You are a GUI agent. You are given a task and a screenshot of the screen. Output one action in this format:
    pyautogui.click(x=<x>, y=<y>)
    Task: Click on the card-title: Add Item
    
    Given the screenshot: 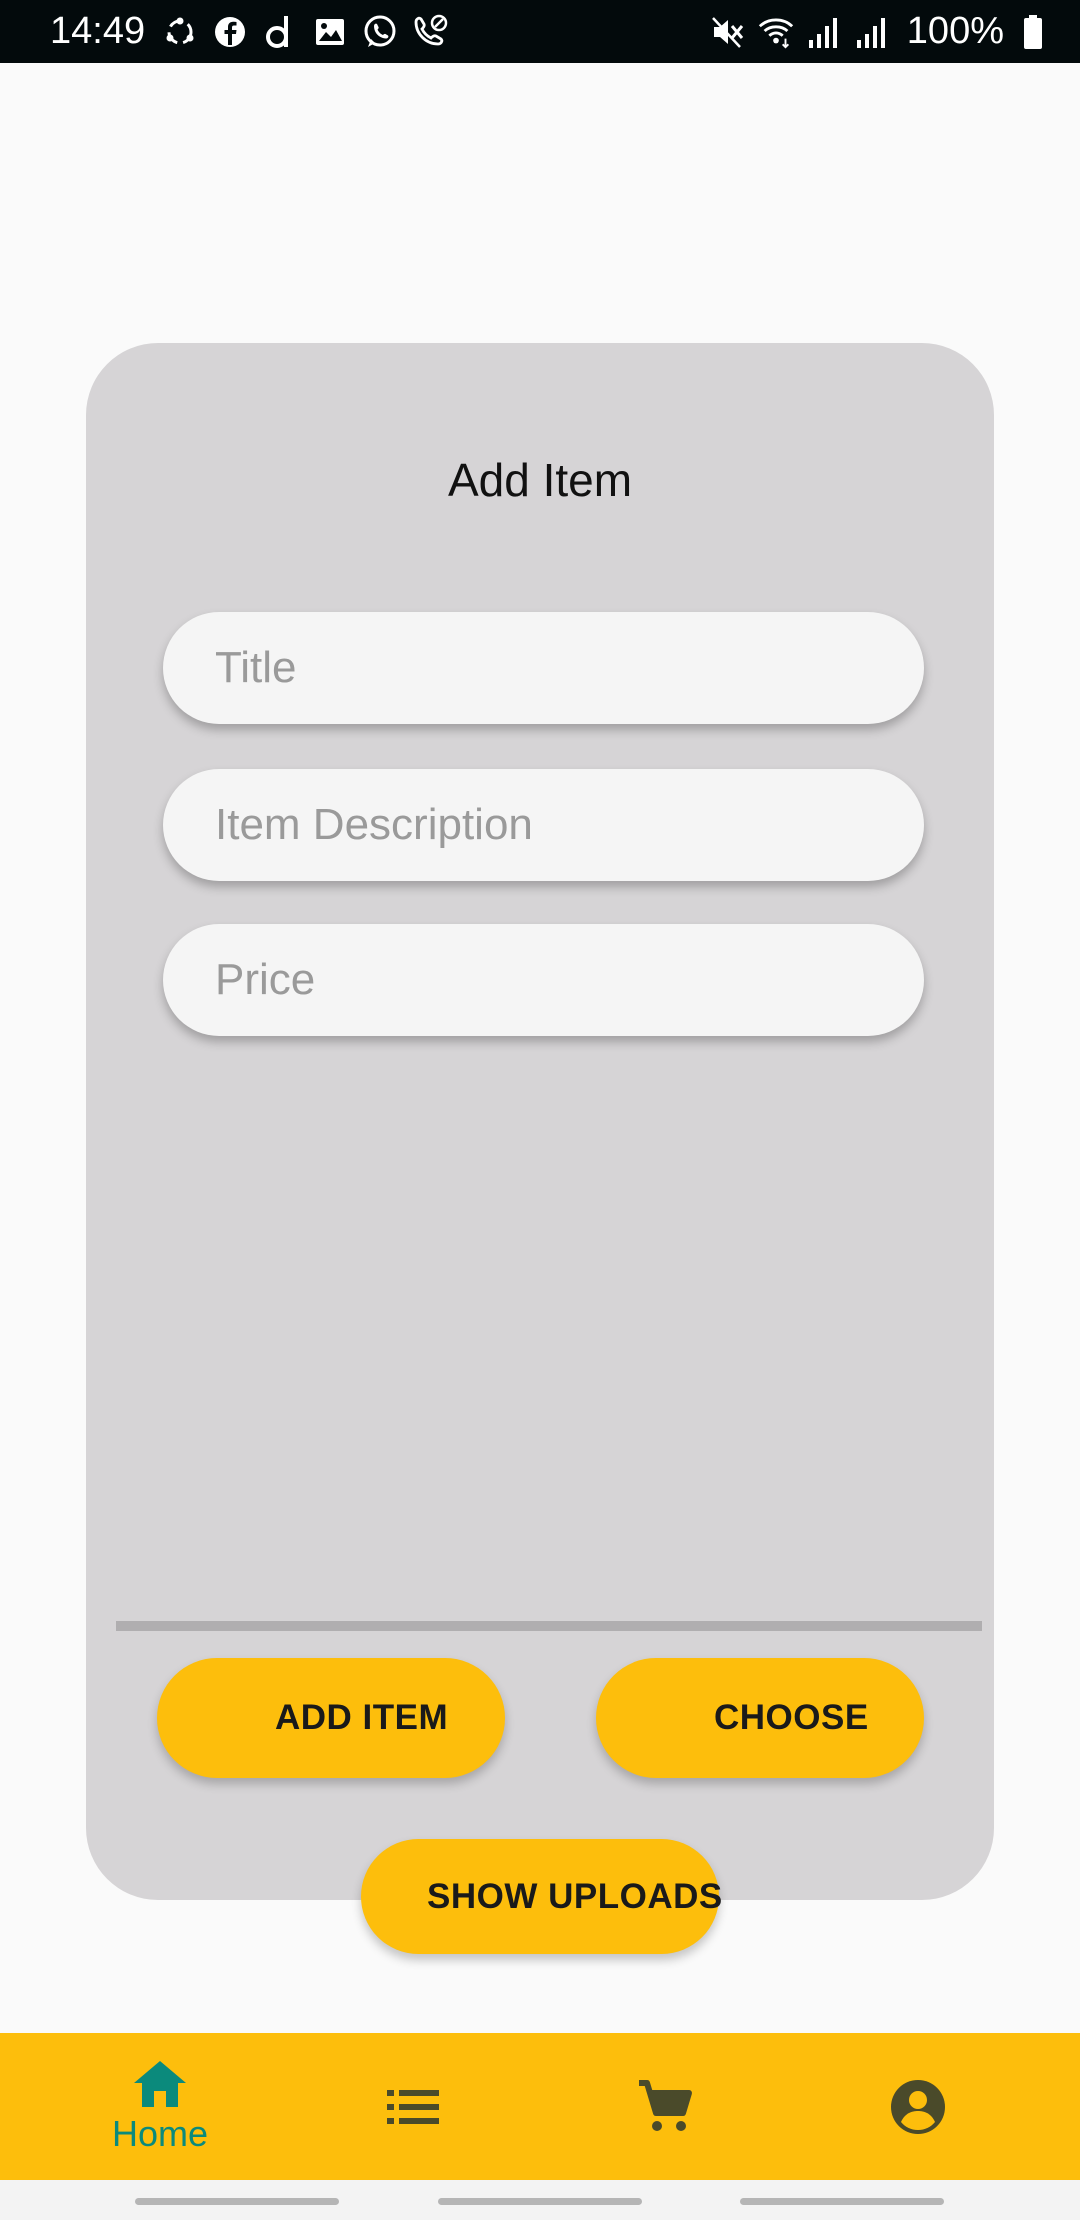 What is the action you would take?
    pyautogui.click(x=540, y=480)
    